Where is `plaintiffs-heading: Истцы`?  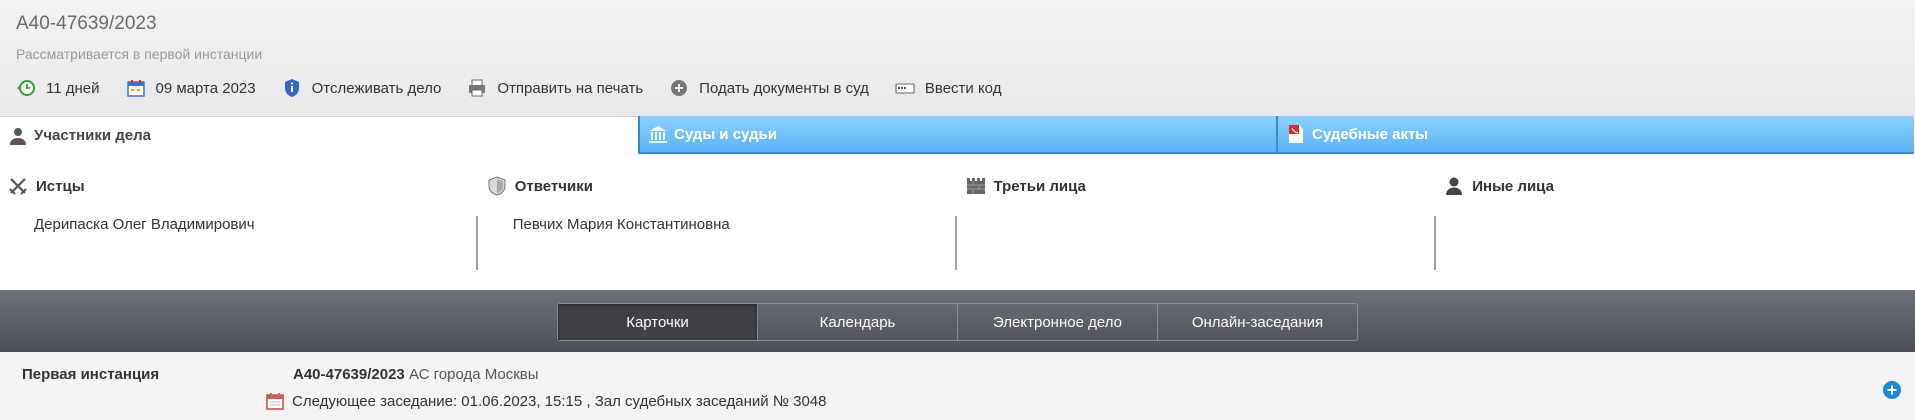
plaintiffs-heading: Истцы is located at coordinates (46, 186).